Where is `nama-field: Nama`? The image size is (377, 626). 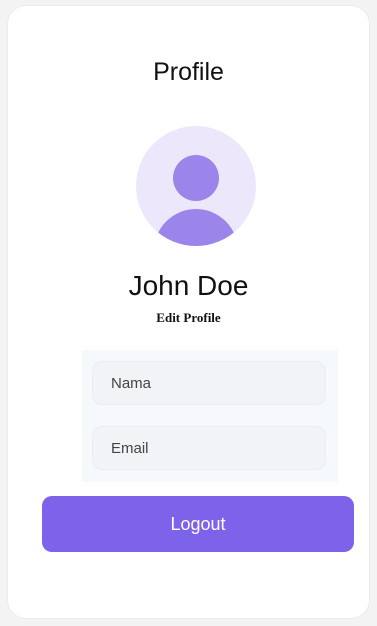 nama-field: Nama is located at coordinates (209, 383).